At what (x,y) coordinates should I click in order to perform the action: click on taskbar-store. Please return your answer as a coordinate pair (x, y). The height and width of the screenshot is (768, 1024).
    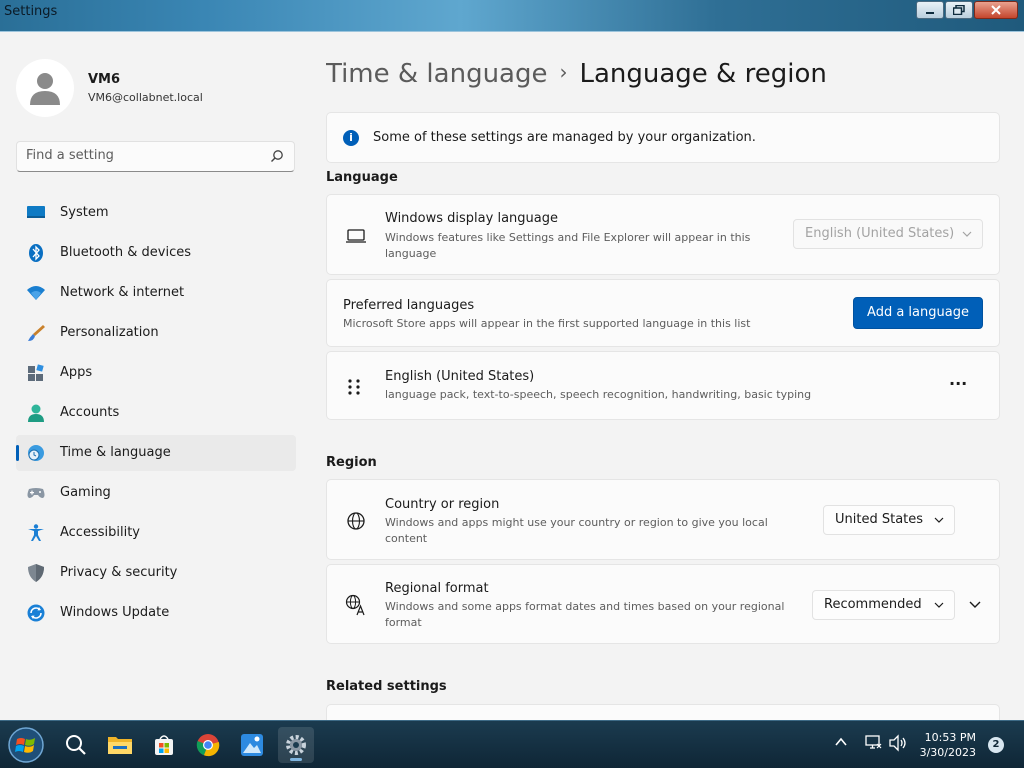
    Looking at the image, I should click on (164, 745).